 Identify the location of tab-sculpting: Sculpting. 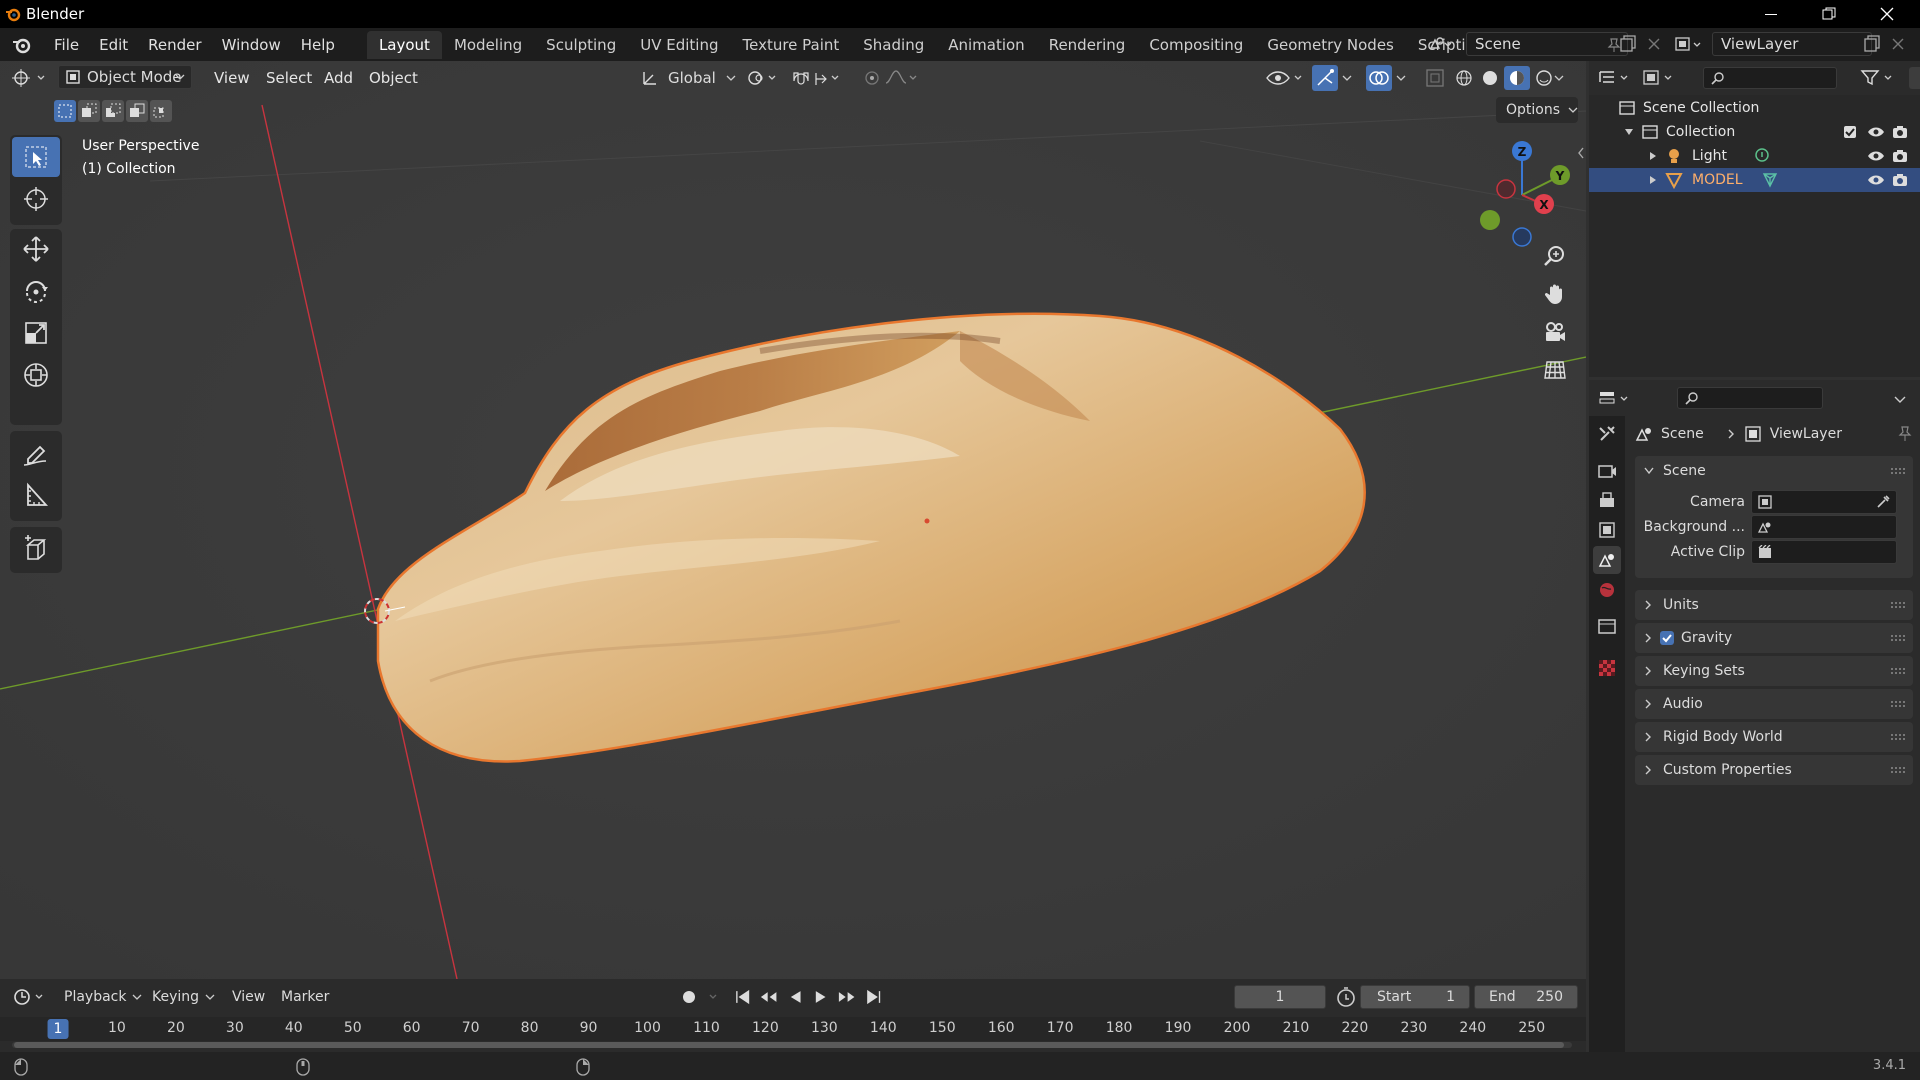
(581, 45).